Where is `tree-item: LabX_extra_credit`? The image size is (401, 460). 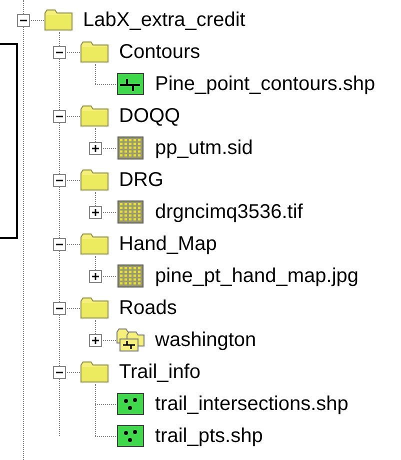
tree-item: LabX_extra_credit is located at coordinates (164, 20).